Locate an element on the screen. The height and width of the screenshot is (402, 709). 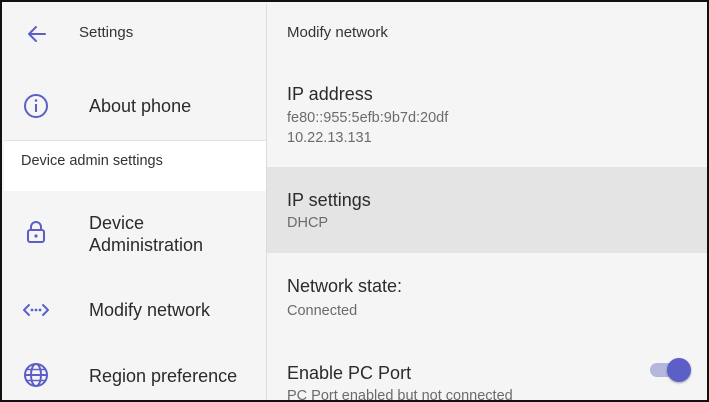
globe-icon is located at coordinates (36, 375).